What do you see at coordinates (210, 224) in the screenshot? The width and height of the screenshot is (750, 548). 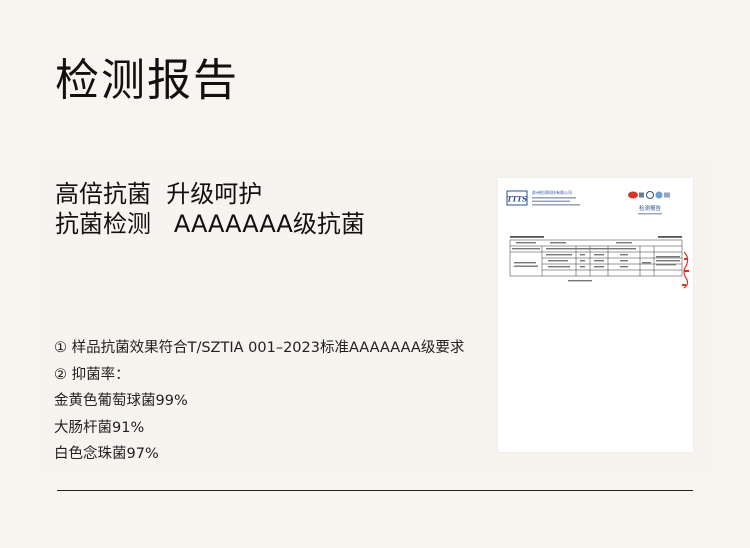 I see `headline-line-2: 抗菌检测 AAAAAAA级抗菌` at bounding box center [210, 224].